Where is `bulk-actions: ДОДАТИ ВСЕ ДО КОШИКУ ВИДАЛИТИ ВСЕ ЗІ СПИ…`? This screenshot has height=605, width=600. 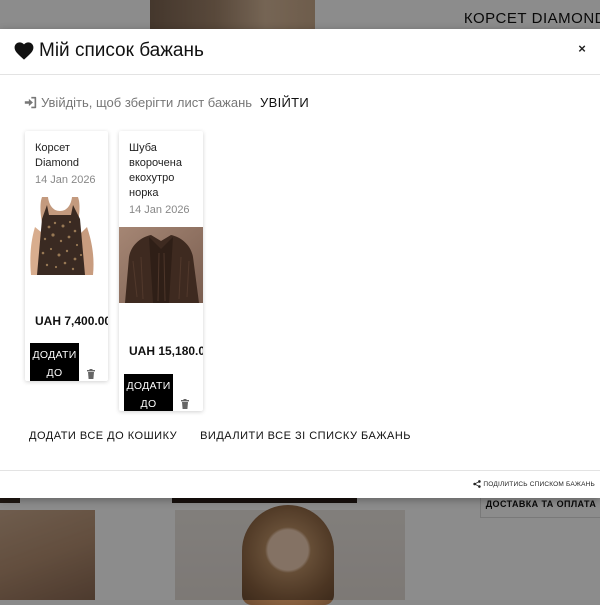
bulk-actions: ДОДАТИ ВСЕ ДО КОШИКУ ВИДАЛИТИ ВСЕ ЗІ СПИ… is located at coordinates (220, 436).